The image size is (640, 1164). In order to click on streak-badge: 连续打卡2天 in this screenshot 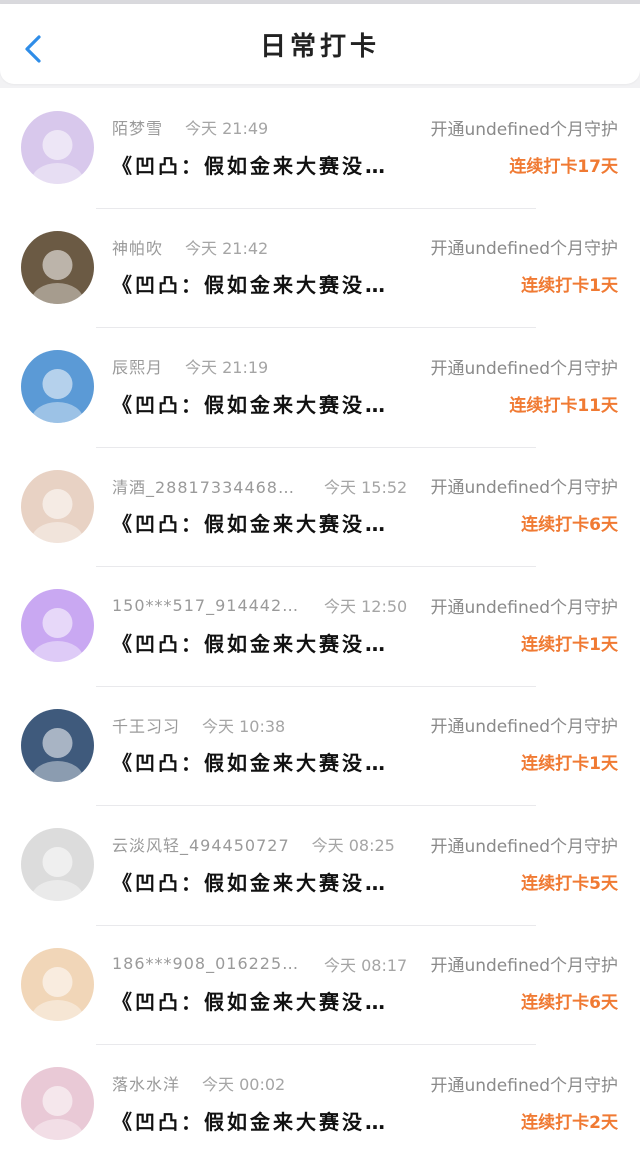, I will do `click(569, 1122)`.